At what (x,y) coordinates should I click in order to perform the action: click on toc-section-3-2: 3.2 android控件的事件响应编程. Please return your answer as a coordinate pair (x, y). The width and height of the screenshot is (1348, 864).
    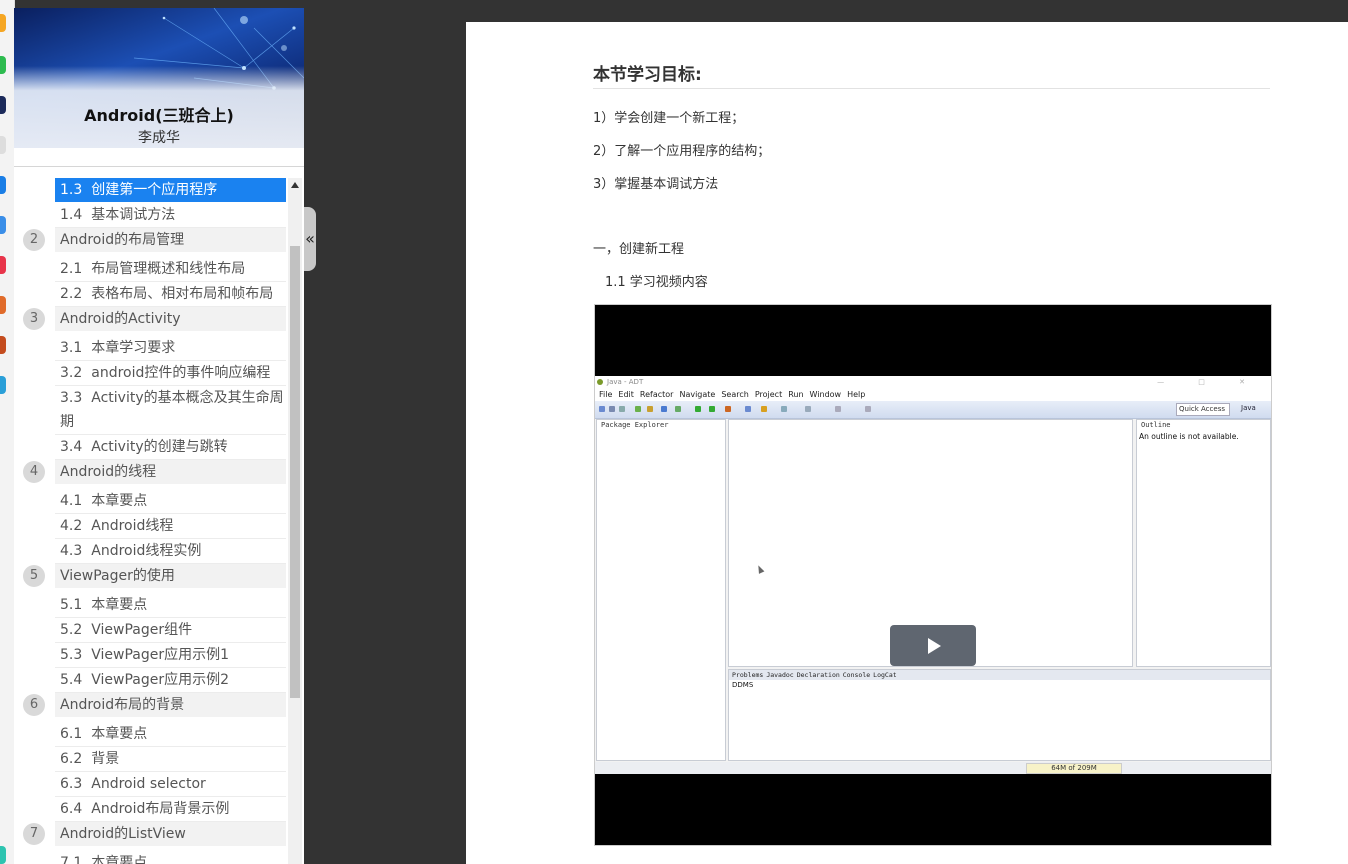
    Looking at the image, I should click on (170, 373).